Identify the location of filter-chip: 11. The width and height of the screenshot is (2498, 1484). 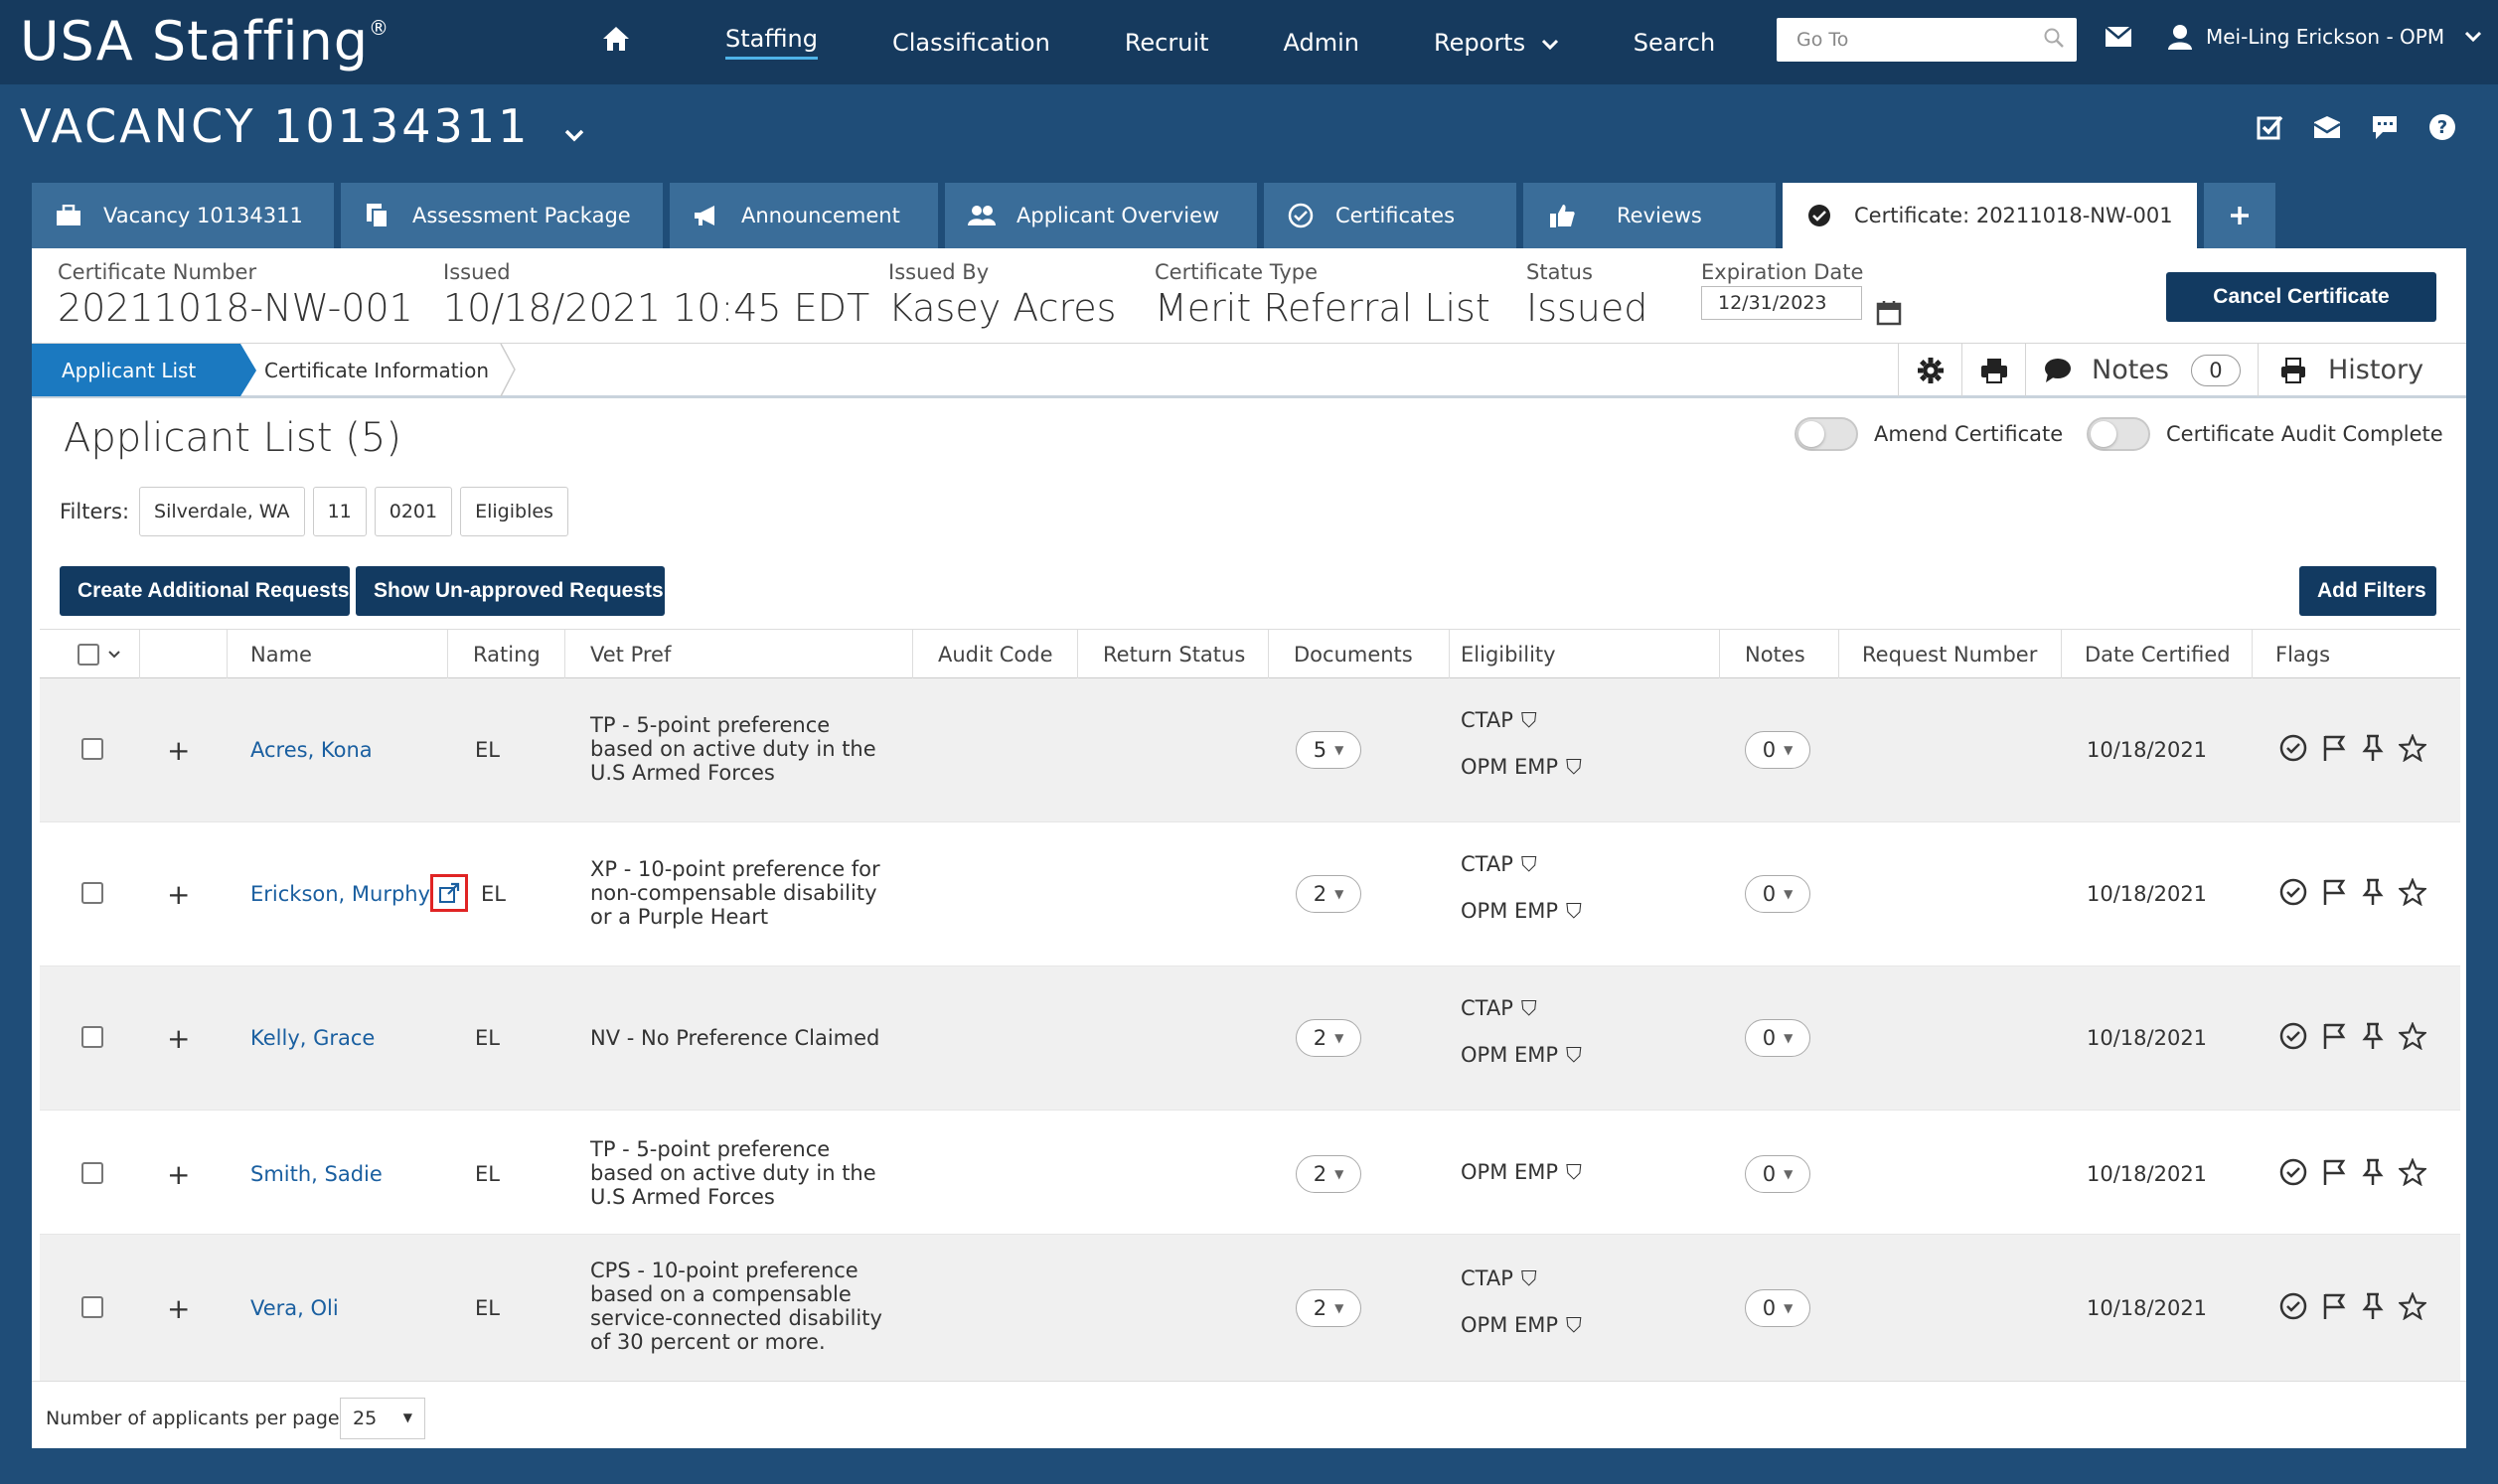
(339, 511).